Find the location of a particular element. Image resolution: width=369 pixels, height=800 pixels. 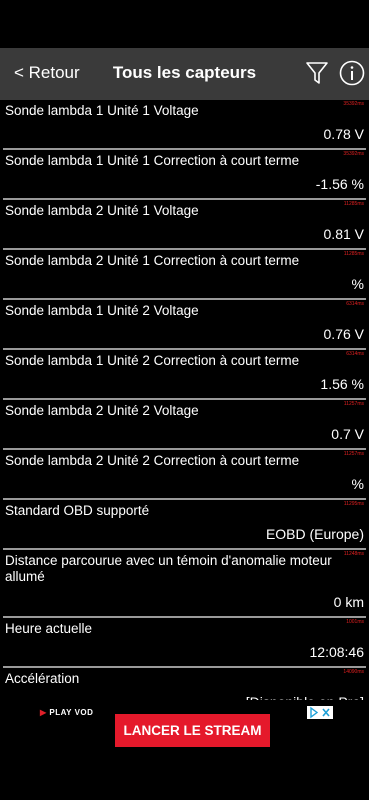

adchoices-icon is located at coordinates (320, 712).